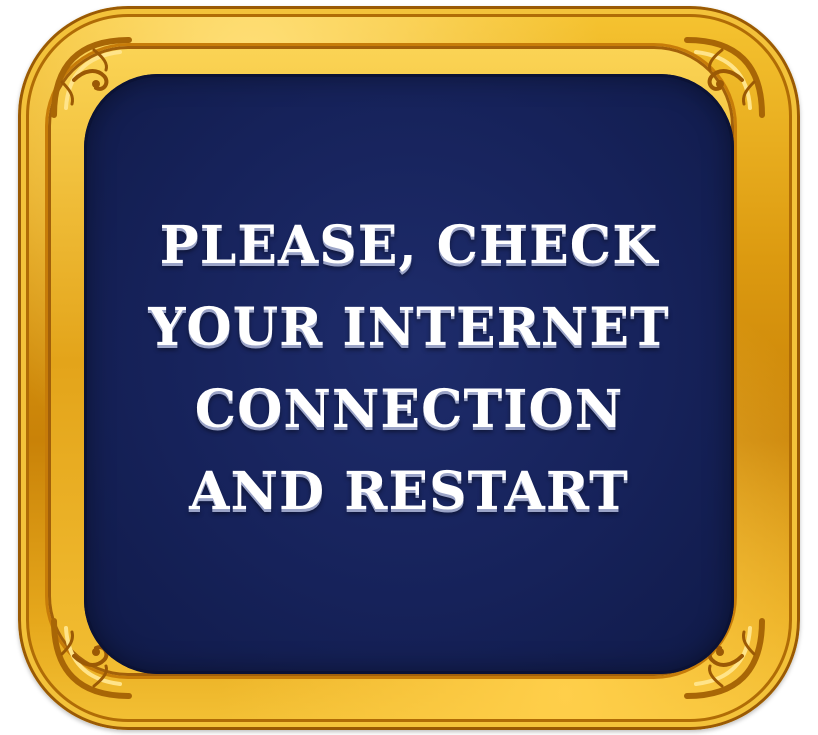 The image size is (818, 735). Describe the element at coordinates (409, 327) in the screenshot. I see `message-line: YOUR INTERNET` at that location.